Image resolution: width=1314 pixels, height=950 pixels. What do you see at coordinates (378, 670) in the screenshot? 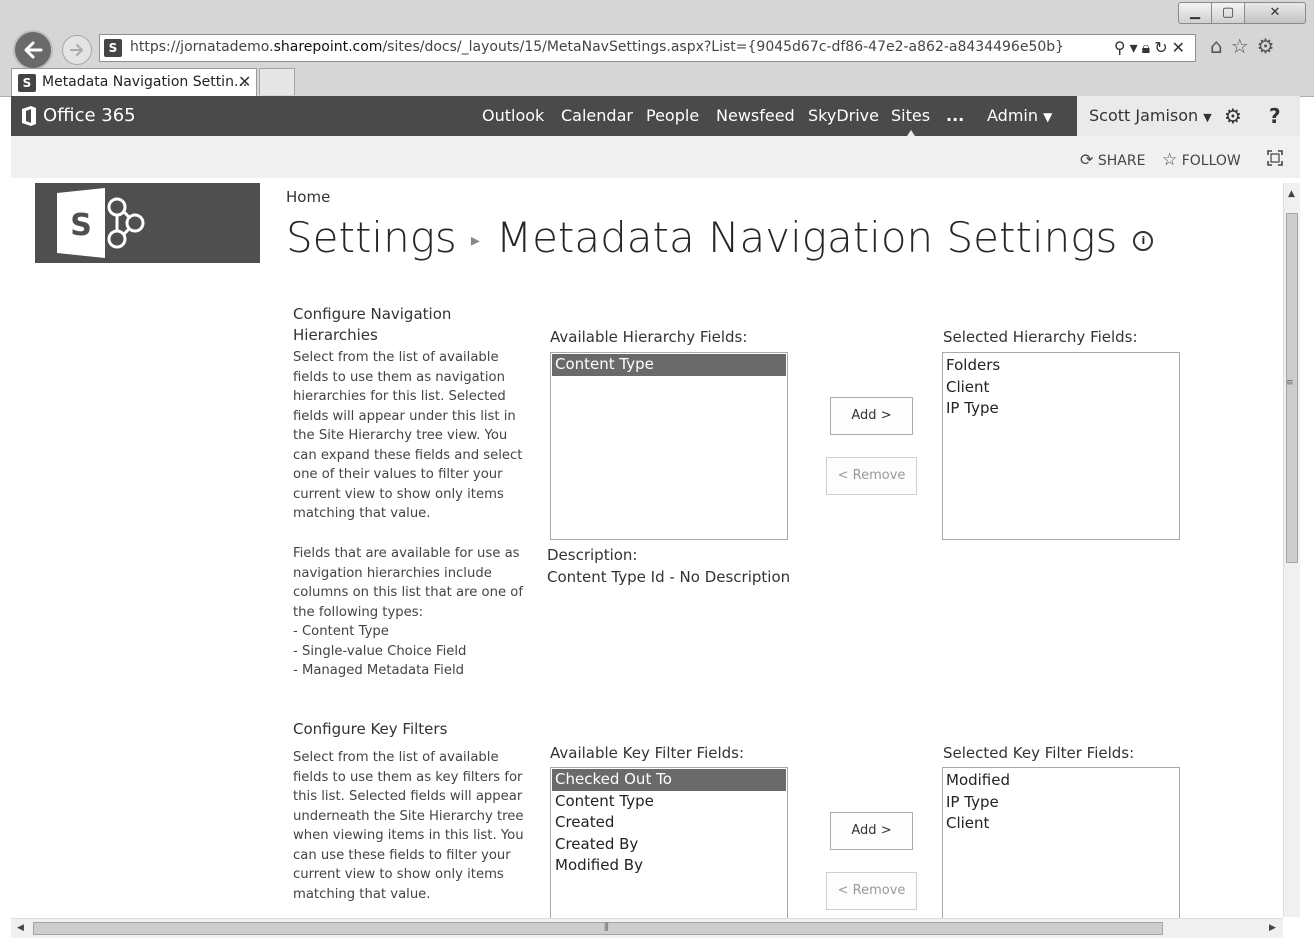
I see `type-managed-metadata: - Managed Metadata Field` at bounding box center [378, 670].